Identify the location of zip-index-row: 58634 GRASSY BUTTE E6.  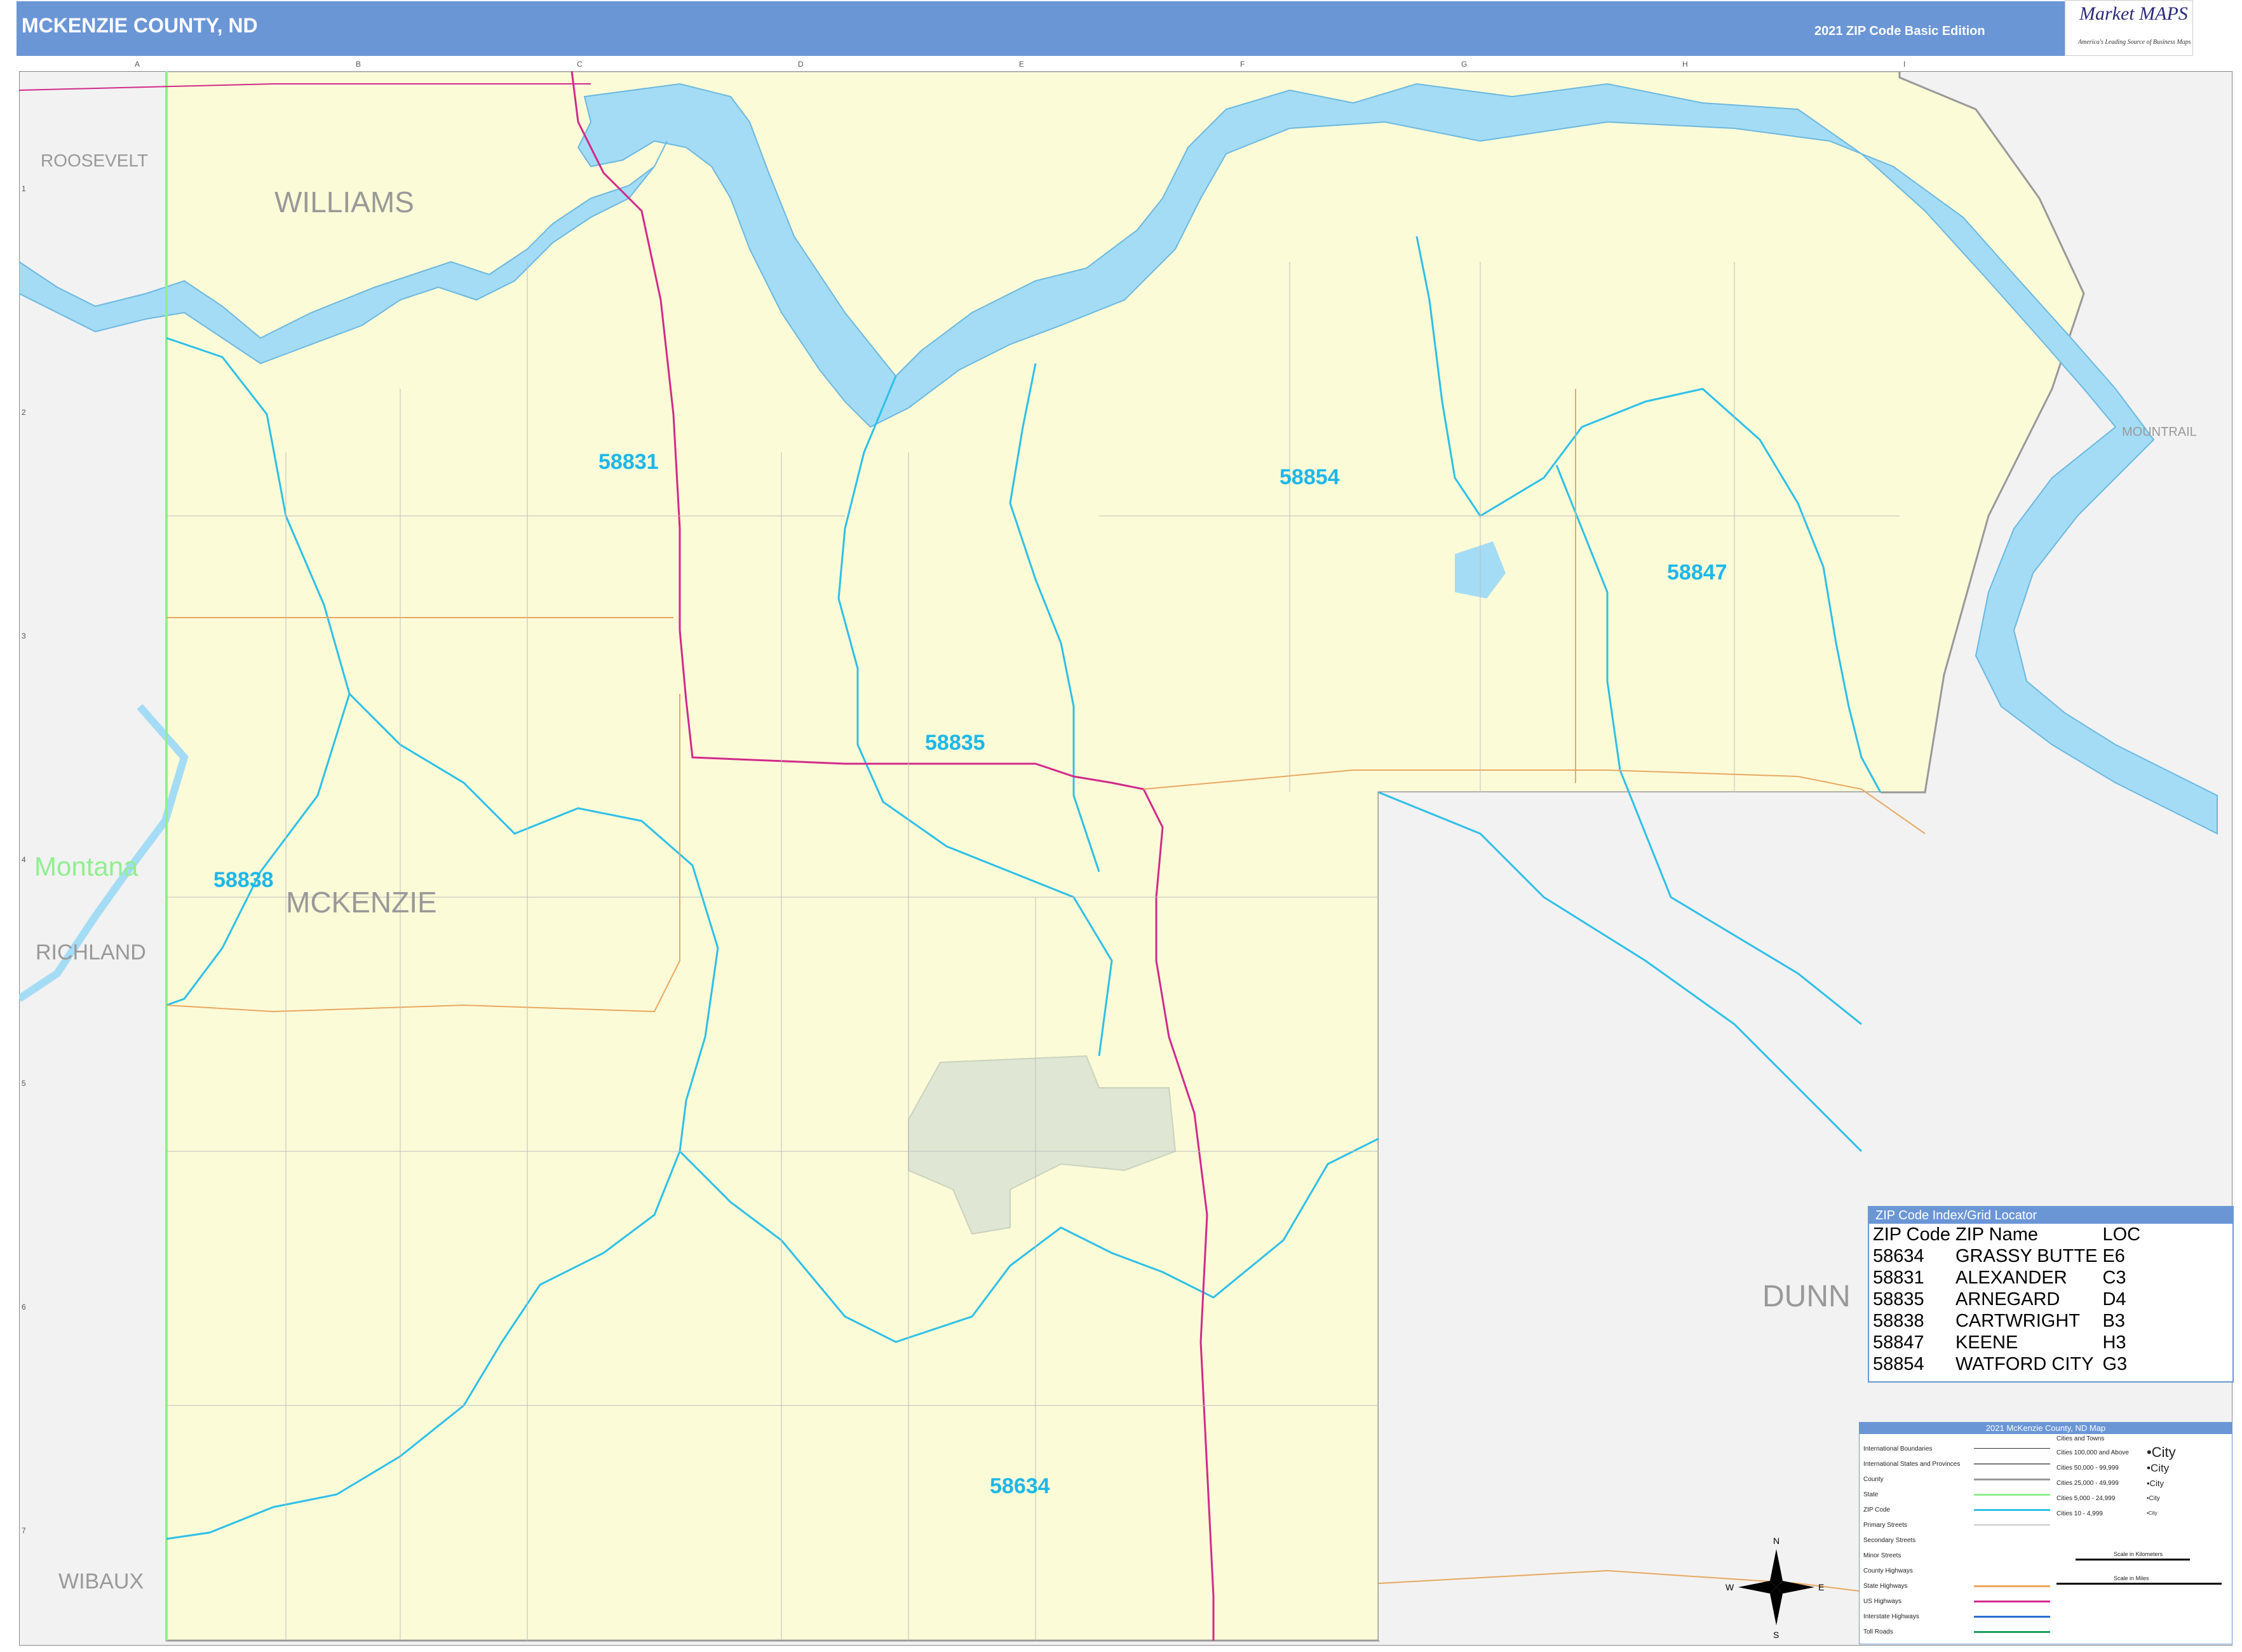
(2009, 1256).